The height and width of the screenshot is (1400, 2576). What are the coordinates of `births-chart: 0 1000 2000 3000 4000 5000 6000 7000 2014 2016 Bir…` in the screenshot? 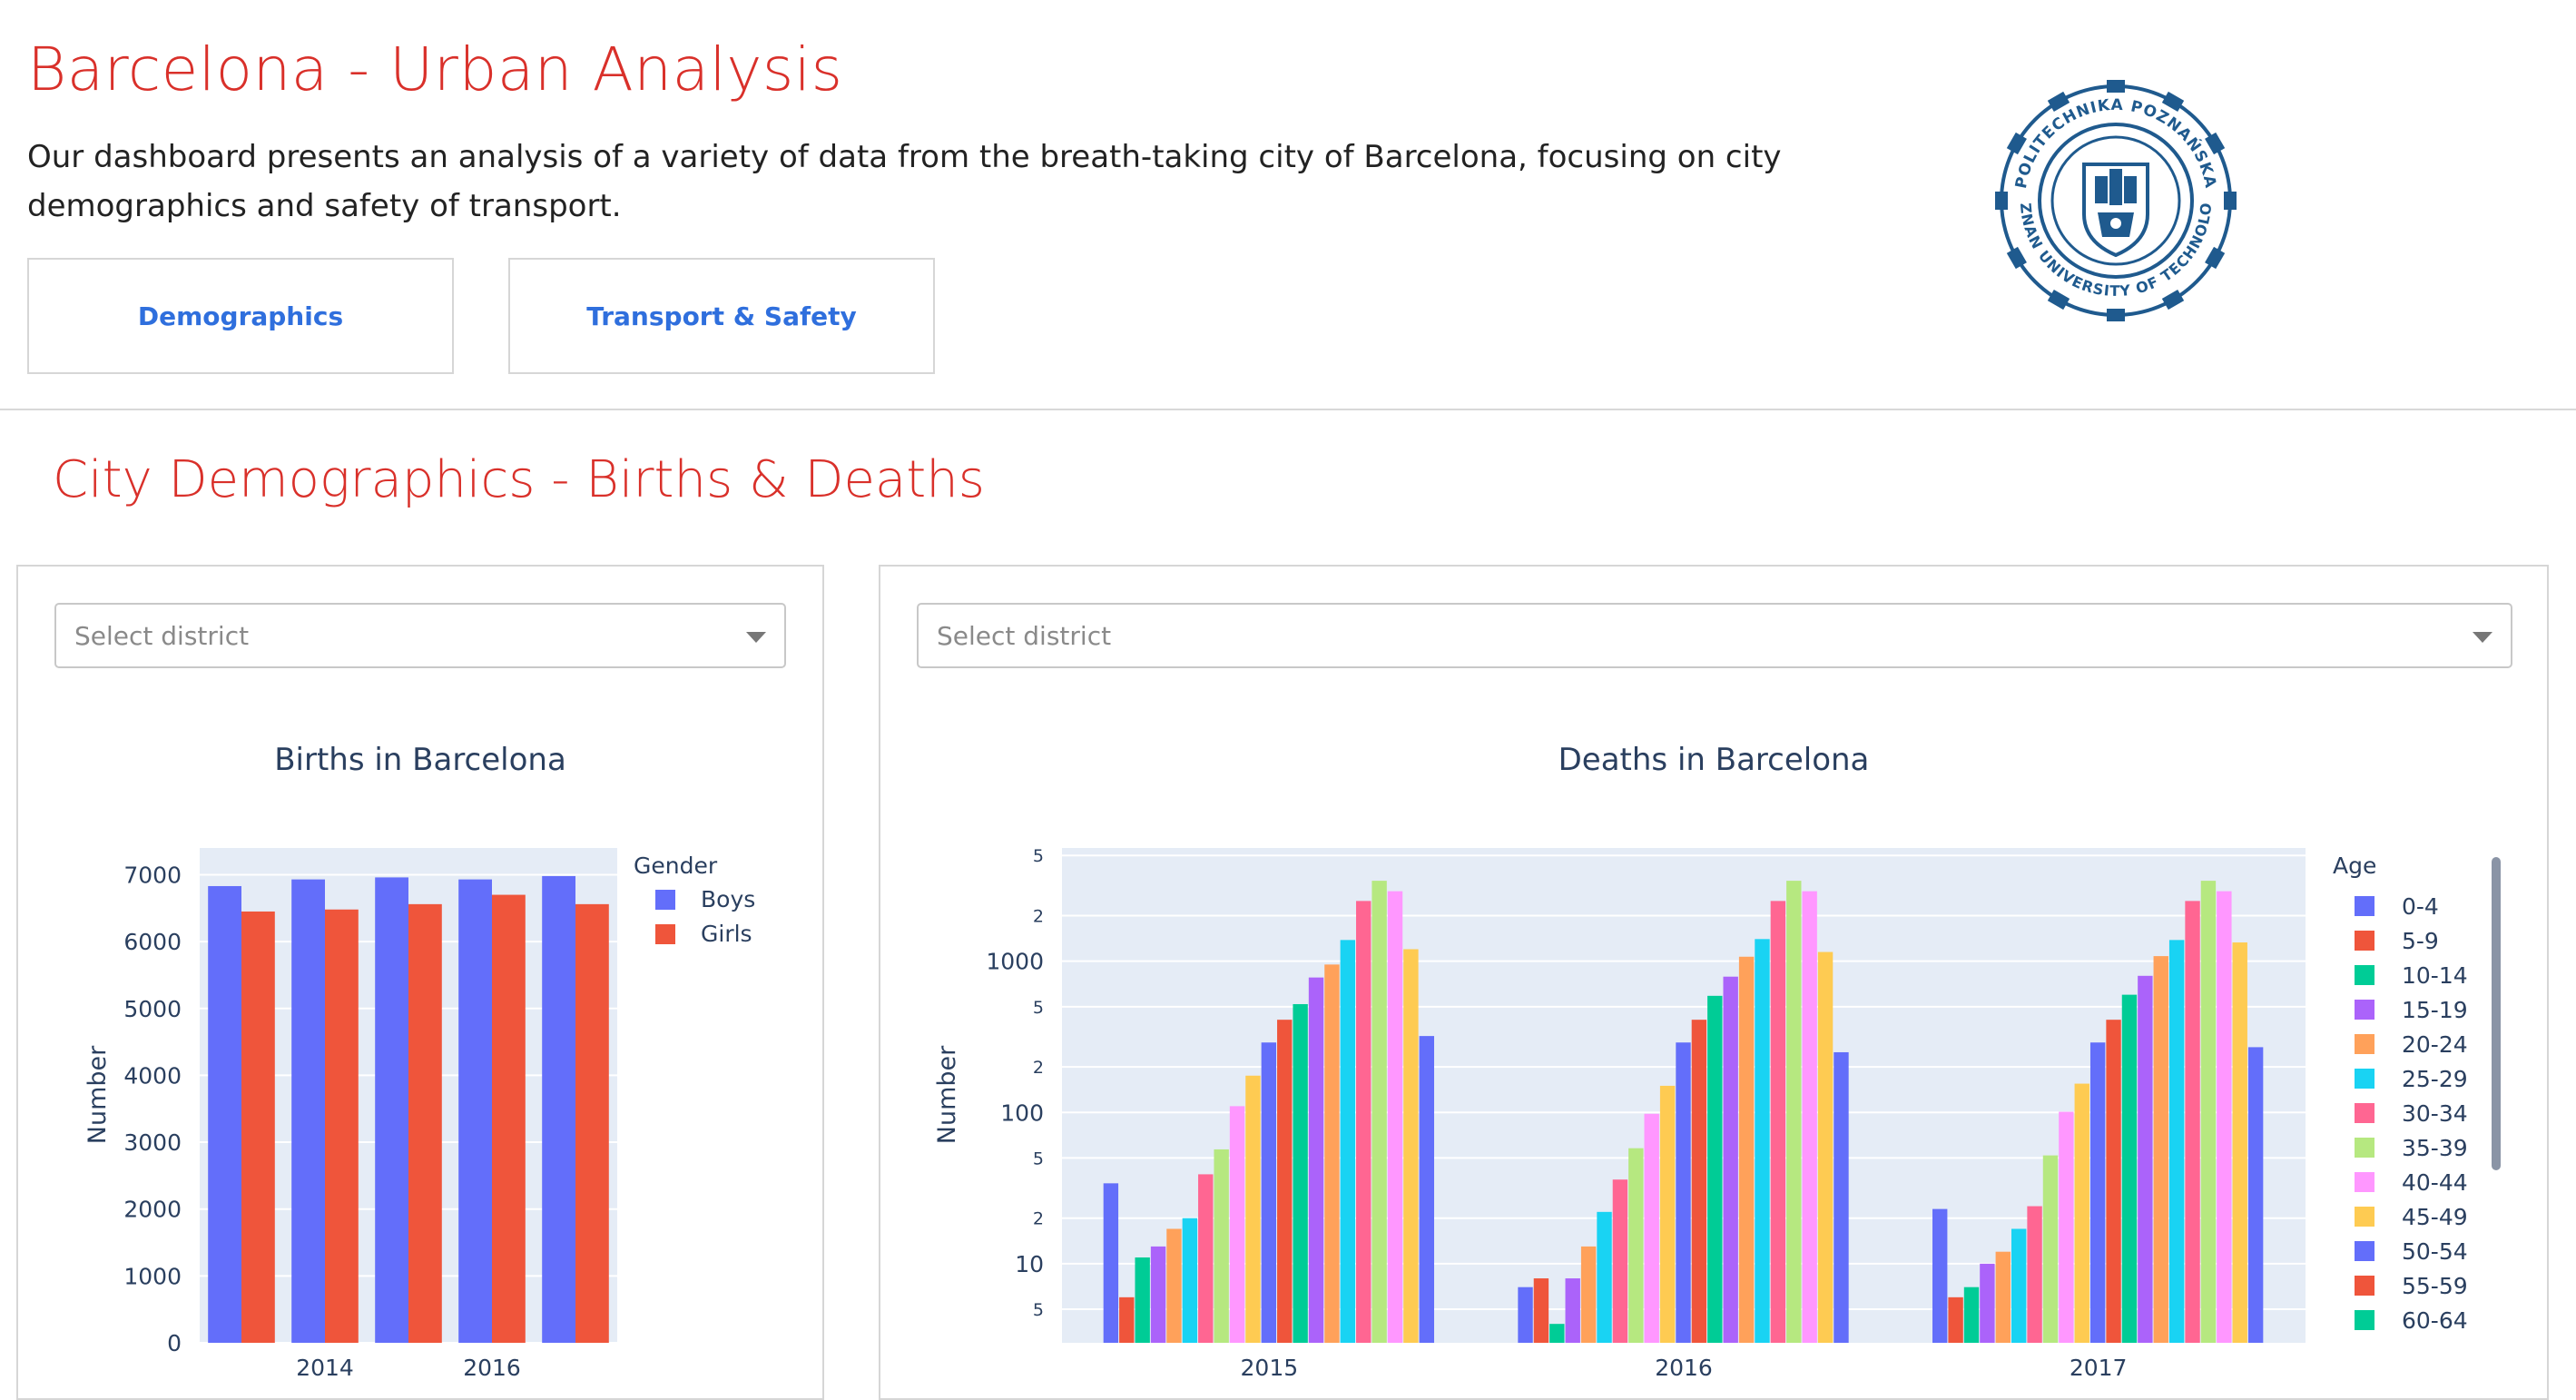 It's located at (419, 1061).